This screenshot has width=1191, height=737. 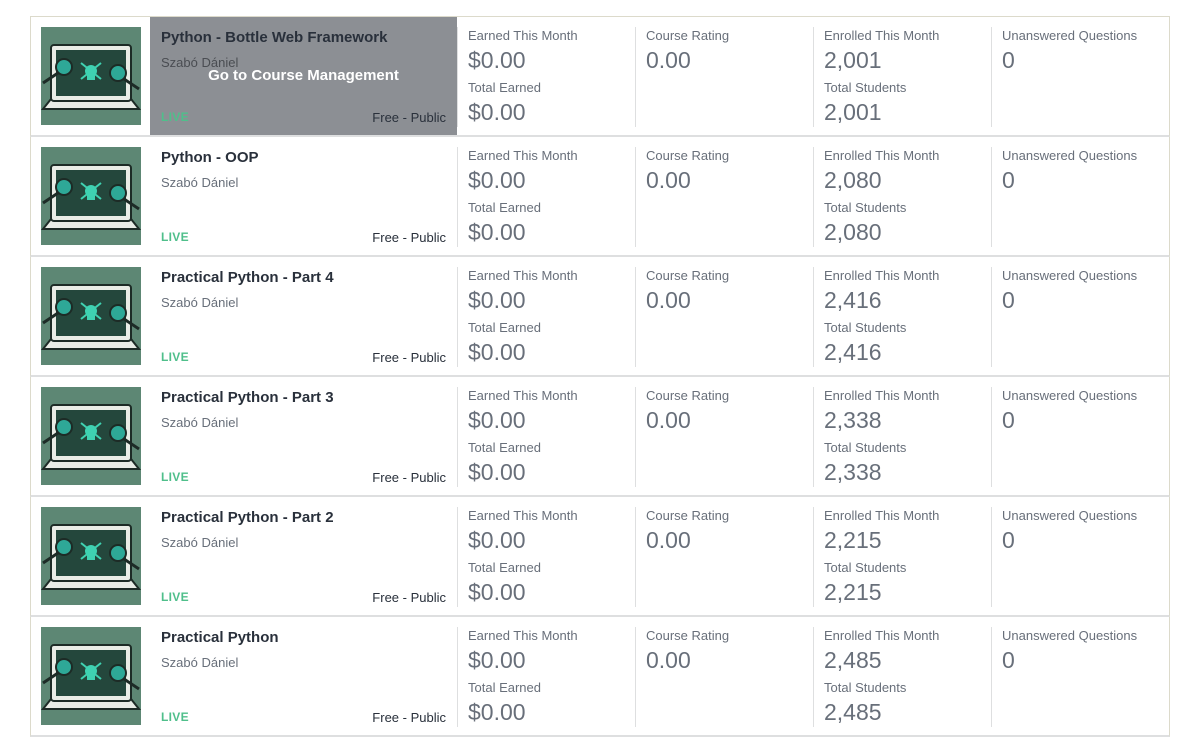 What do you see at coordinates (853, 112) in the screenshot?
I see `total-students-value: 2,001` at bounding box center [853, 112].